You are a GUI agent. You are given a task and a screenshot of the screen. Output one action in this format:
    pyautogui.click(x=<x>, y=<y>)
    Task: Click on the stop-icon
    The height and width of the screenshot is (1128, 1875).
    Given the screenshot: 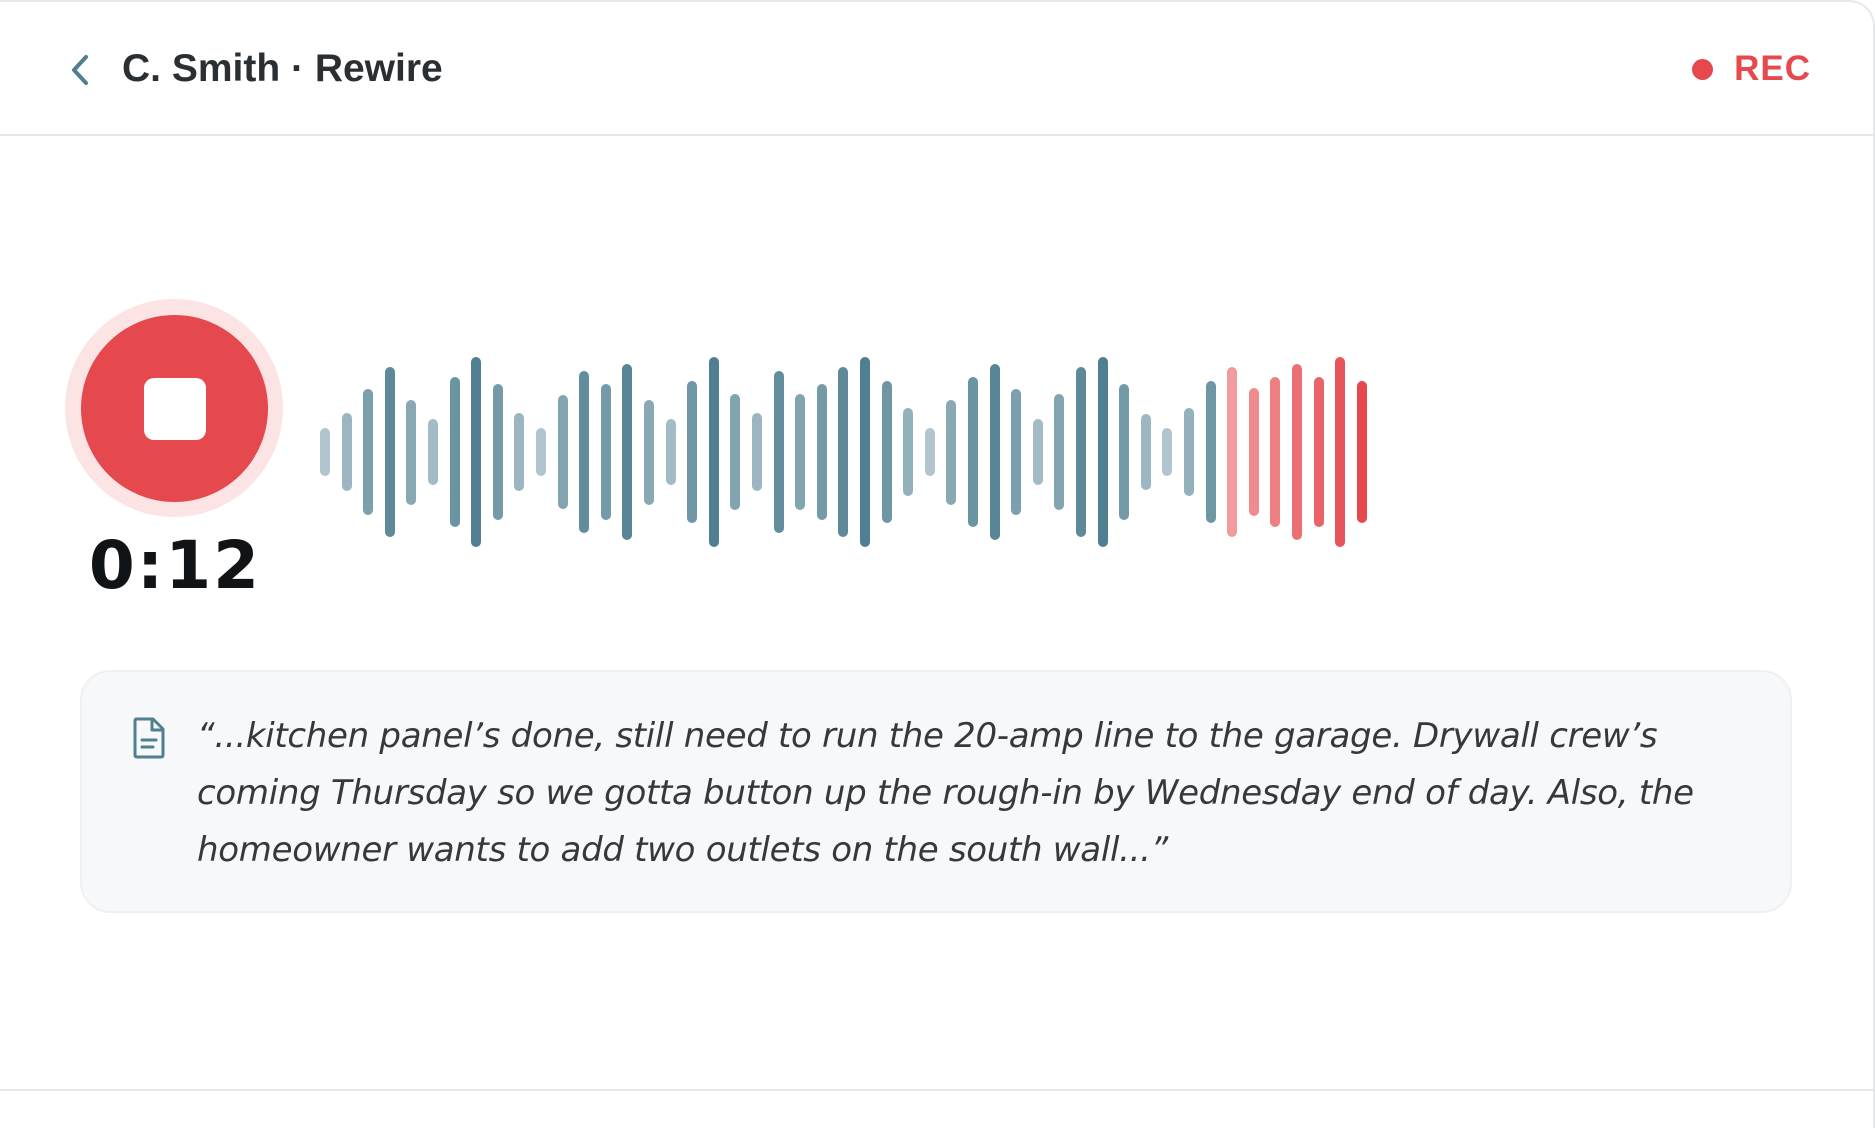 What is the action you would take?
    pyautogui.click(x=174, y=408)
    